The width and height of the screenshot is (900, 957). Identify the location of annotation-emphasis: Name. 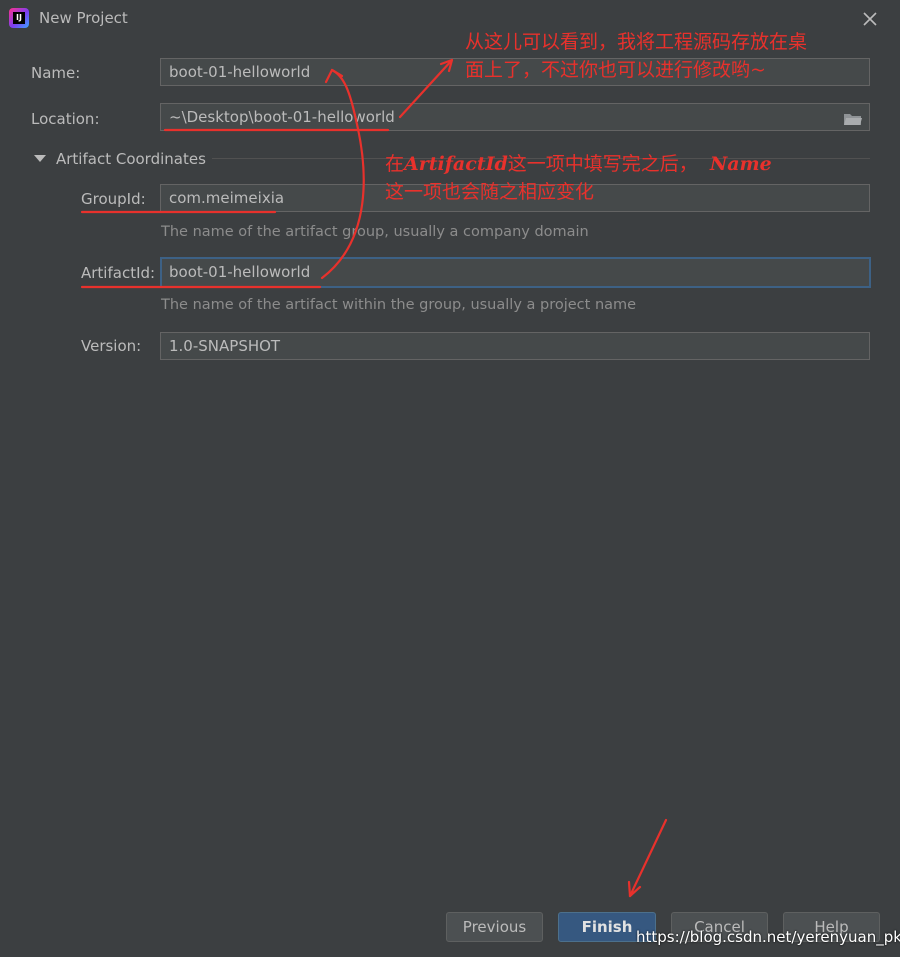
(740, 164).